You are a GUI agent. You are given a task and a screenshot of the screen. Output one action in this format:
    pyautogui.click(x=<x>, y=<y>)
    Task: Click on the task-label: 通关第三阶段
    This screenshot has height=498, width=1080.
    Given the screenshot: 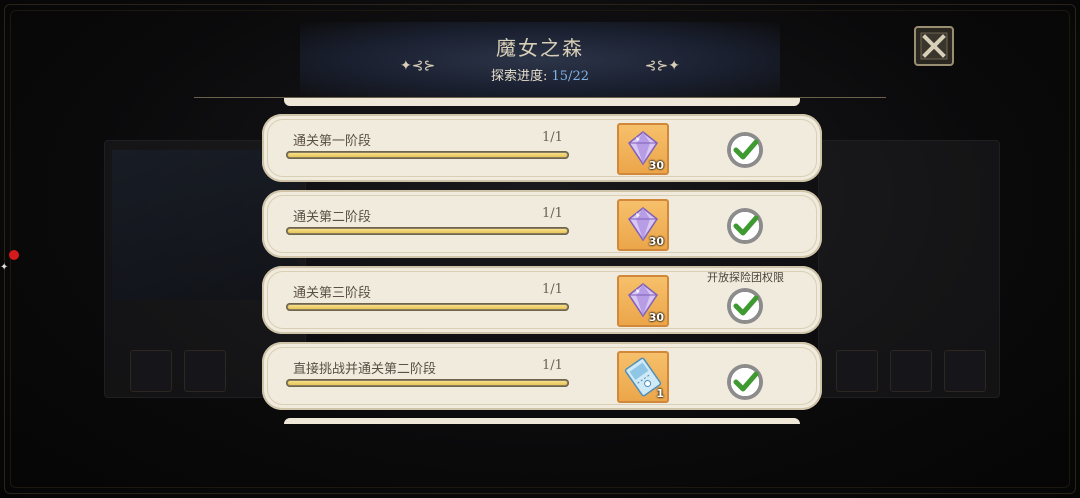 What is the action you would take?
    pyautogui.click(x=332, y=293)
    